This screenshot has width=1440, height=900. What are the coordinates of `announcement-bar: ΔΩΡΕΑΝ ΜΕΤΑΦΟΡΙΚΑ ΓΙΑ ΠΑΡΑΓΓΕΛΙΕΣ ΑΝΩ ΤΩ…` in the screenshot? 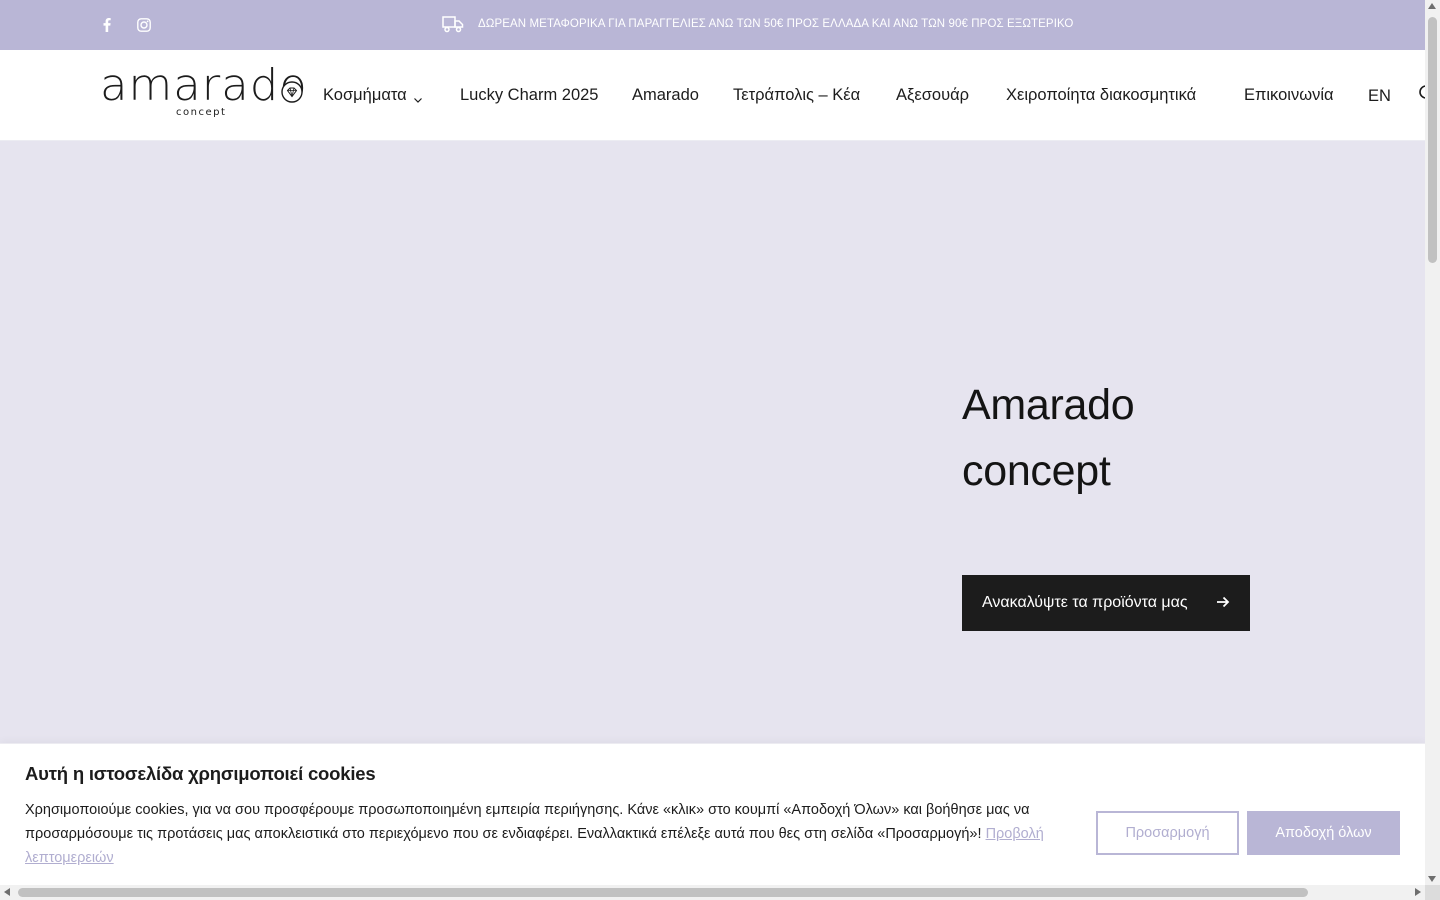 It's located at (712, 25).